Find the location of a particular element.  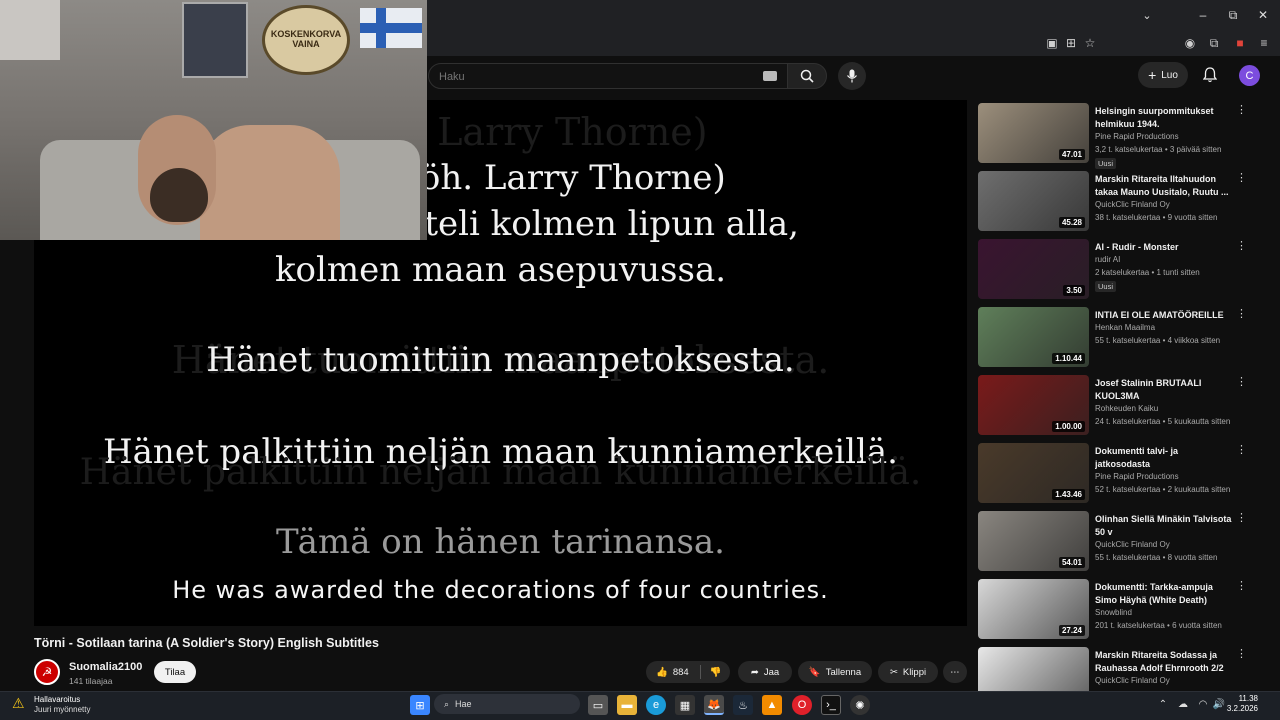

recommendation-channel: Snowblind is located at coordinates (1113, 612).